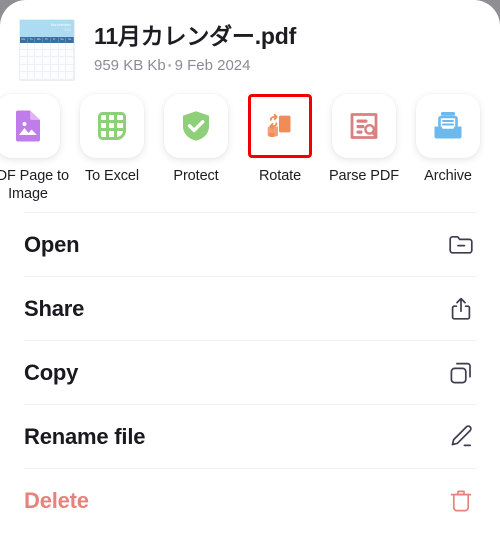  I want to click on menu-item-copy: Copy, so click(250, 372).